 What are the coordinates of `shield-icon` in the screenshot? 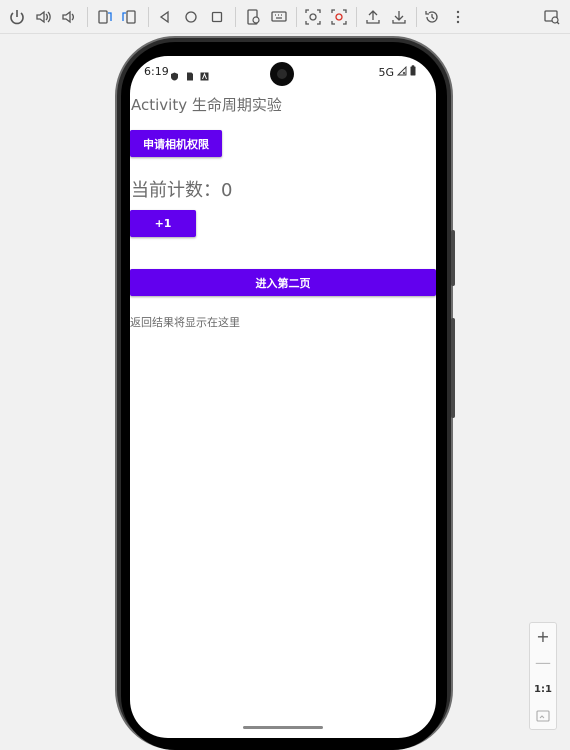 It's located at (174, 73).